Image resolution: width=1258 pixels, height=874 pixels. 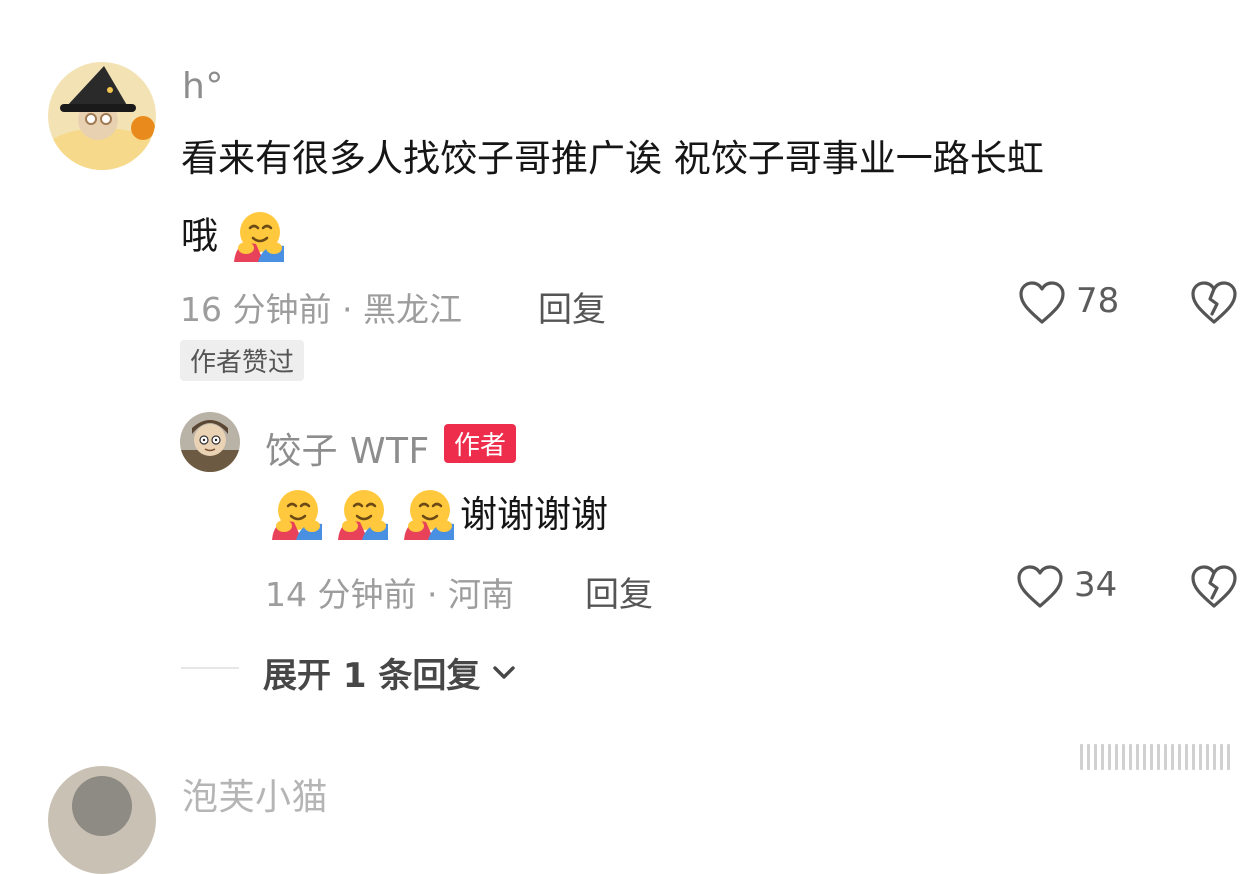 I want to click on chevron-down-icon, so click(x=504, y=672).